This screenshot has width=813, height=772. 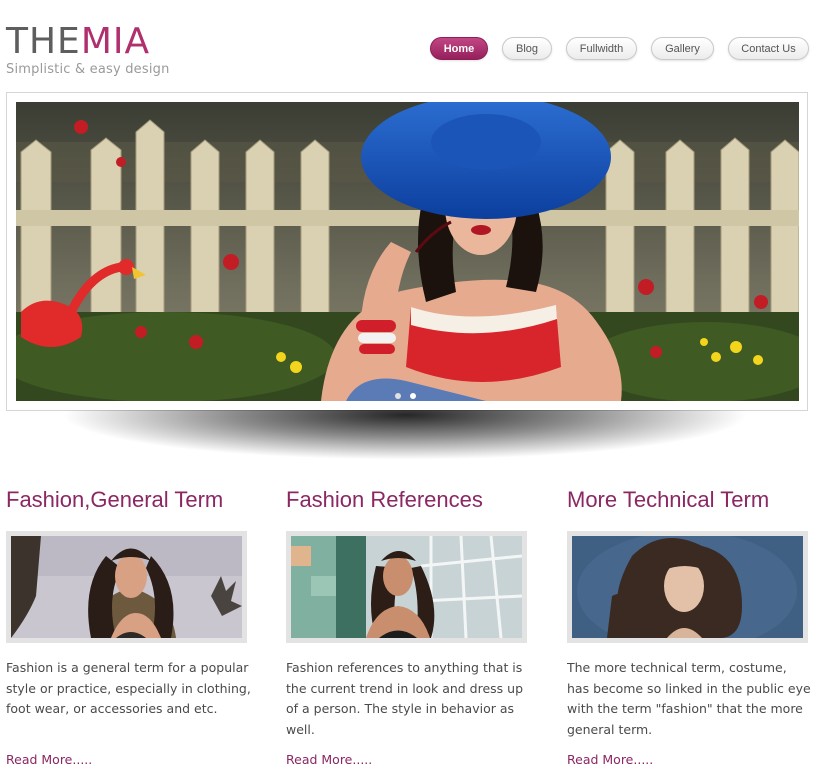 What do you see at coordinates (115, 41) in the screenshot?
I see `logo-text-part2: MIA` at bounding box center [115, 41].